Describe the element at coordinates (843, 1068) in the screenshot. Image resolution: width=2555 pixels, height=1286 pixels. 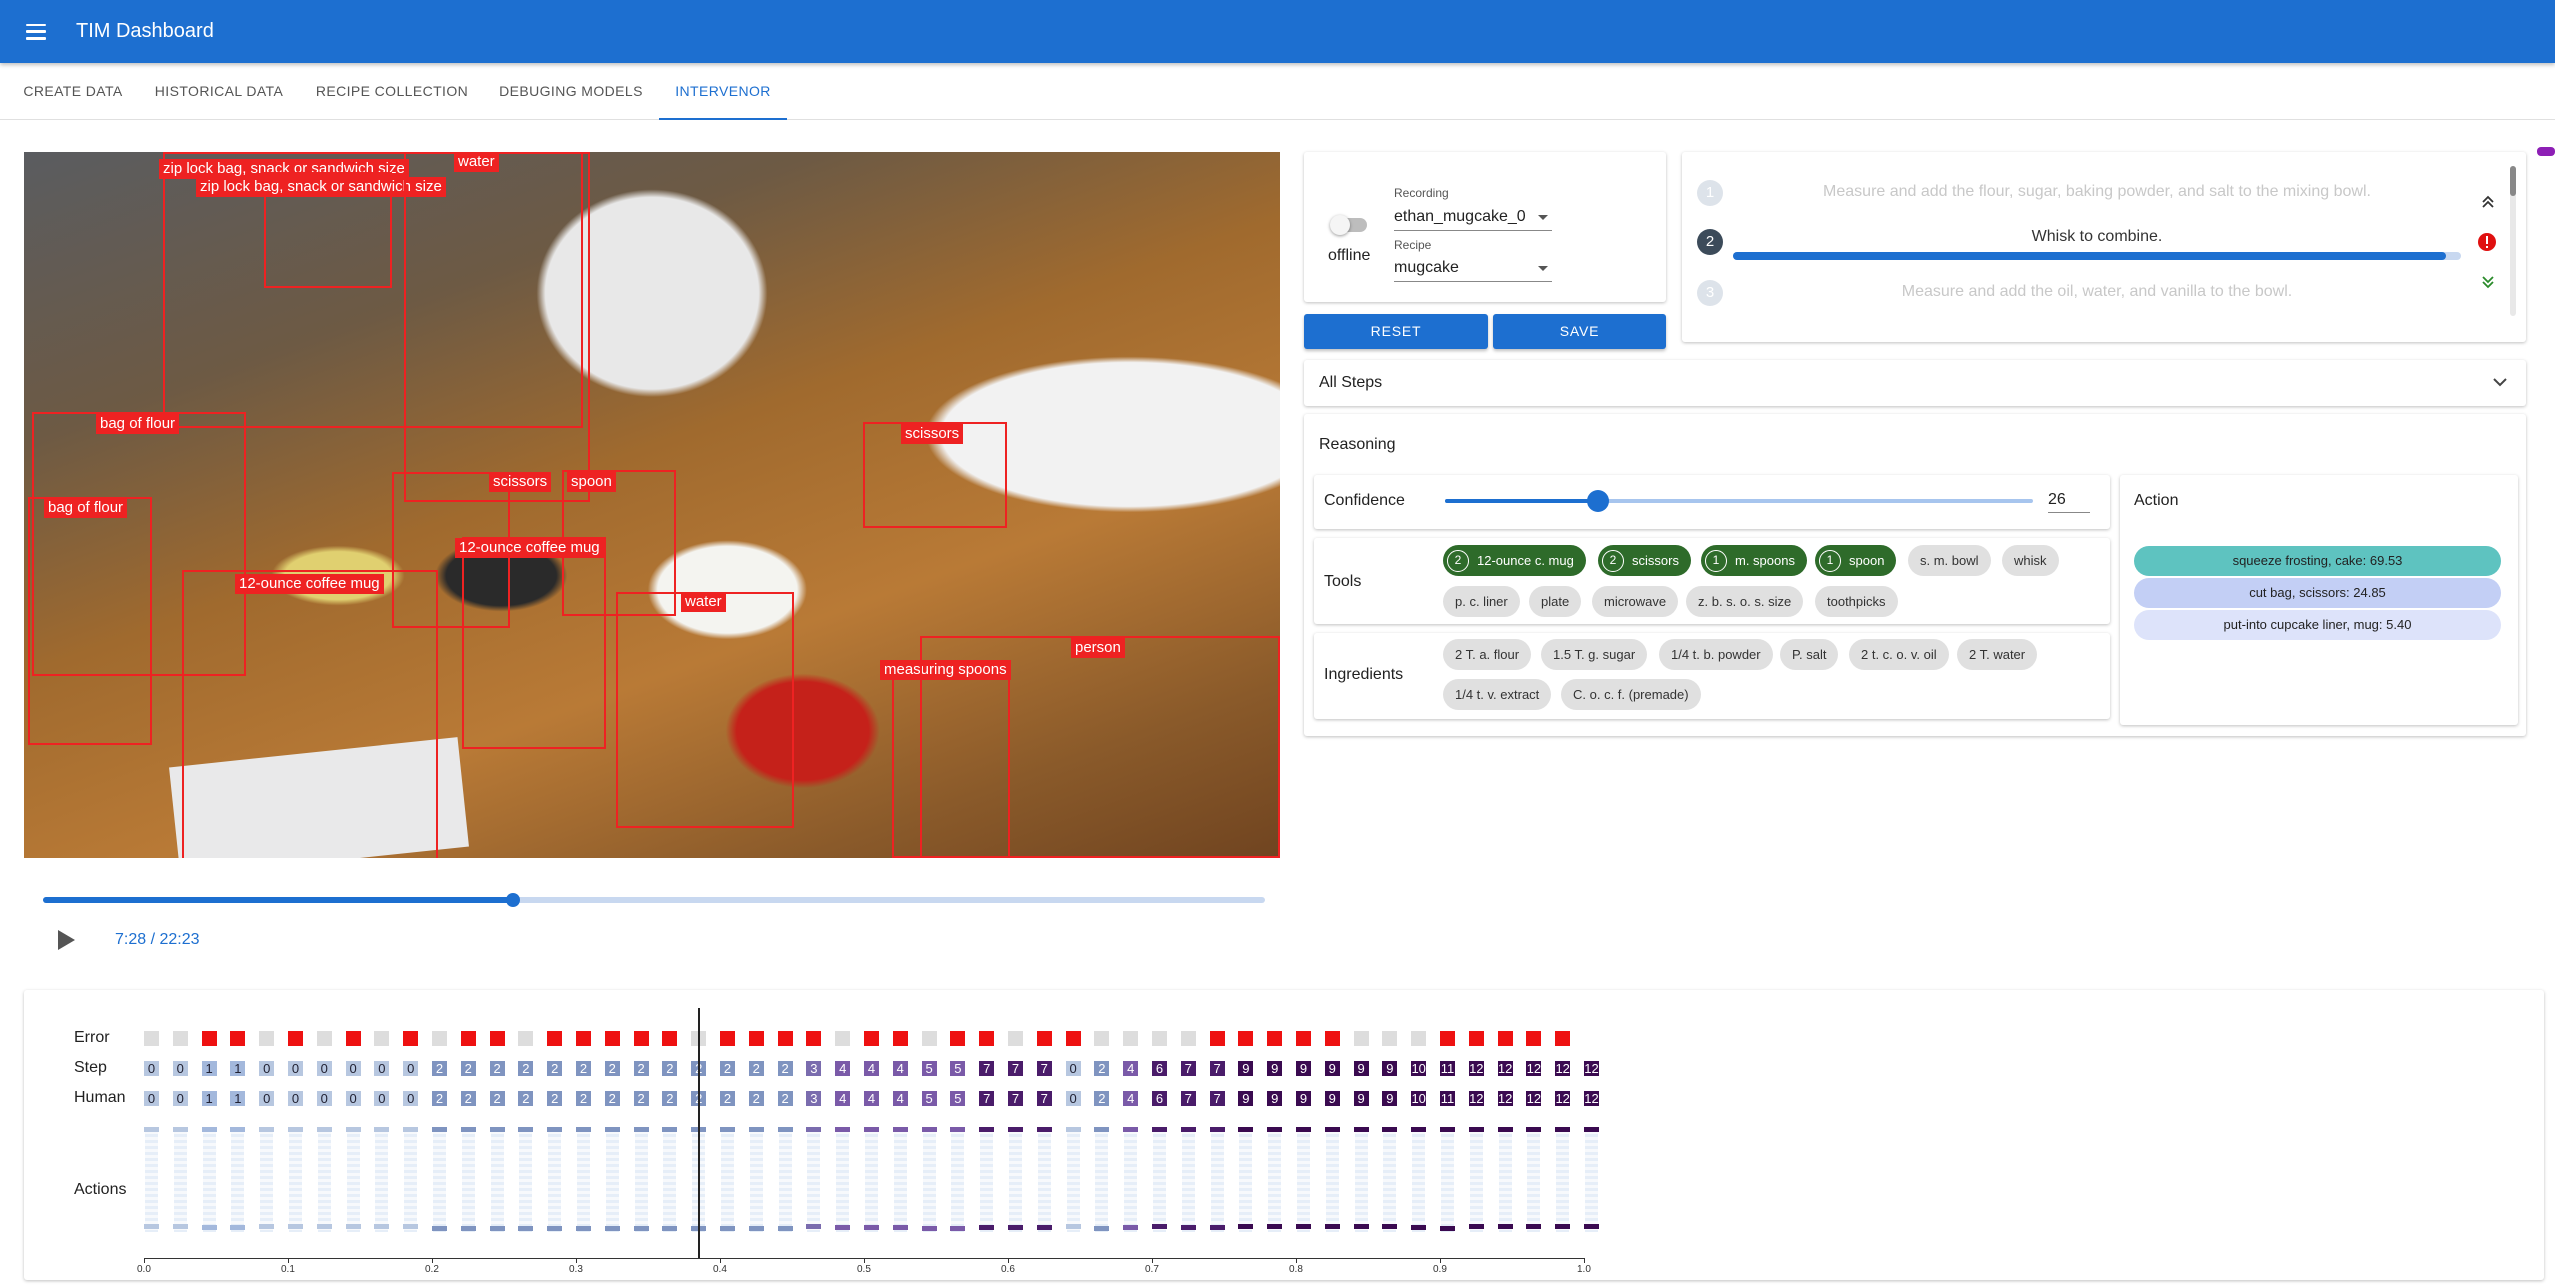
I see `step-cell: 4` at that location.